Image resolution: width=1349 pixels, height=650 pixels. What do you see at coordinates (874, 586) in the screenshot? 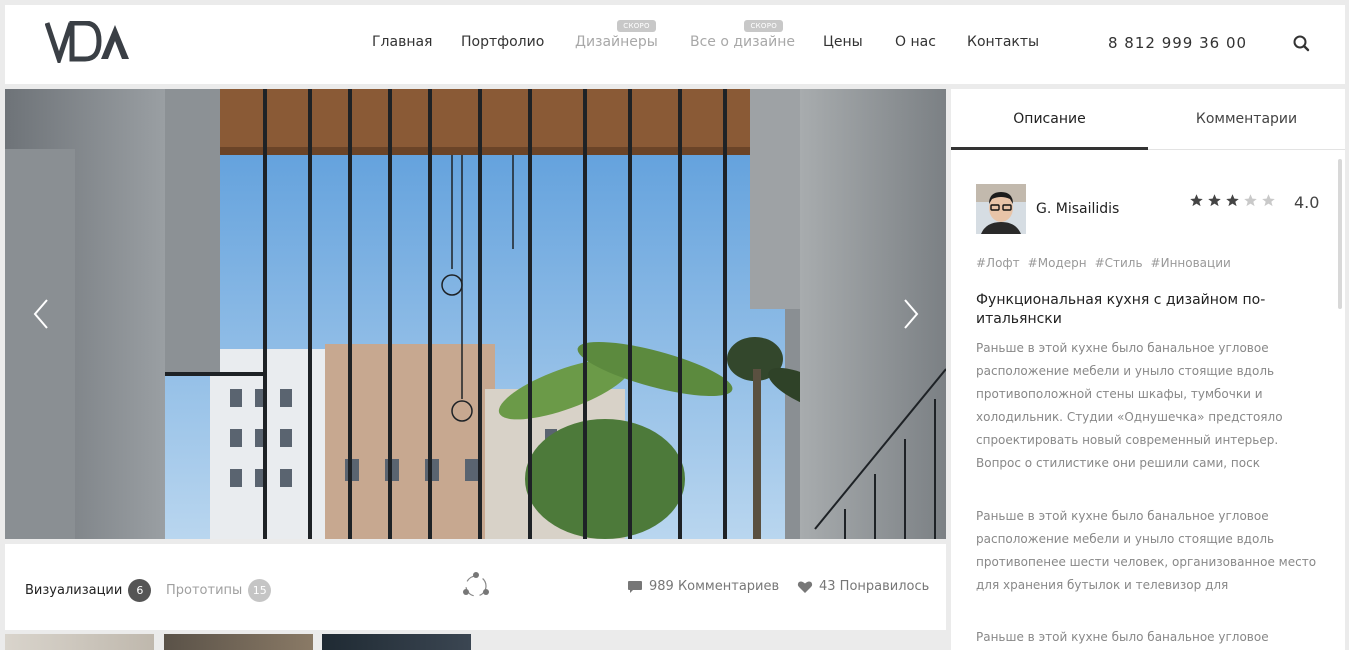
I see `likes-count: 43 Понравилось` at bounding box center [874, 586].